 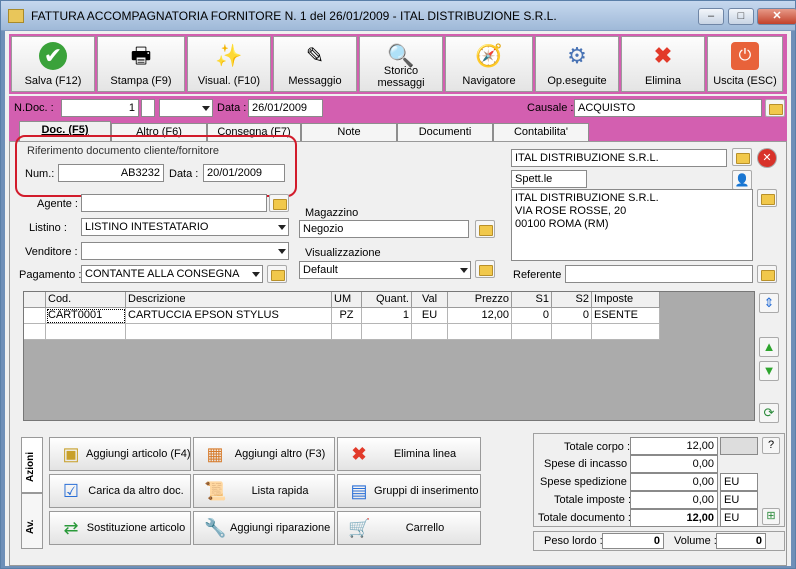 What do you see at coordinates (86, 316) in the screenshot?
I see `cell-cod: CART0001` at bounding box center [86, 316].